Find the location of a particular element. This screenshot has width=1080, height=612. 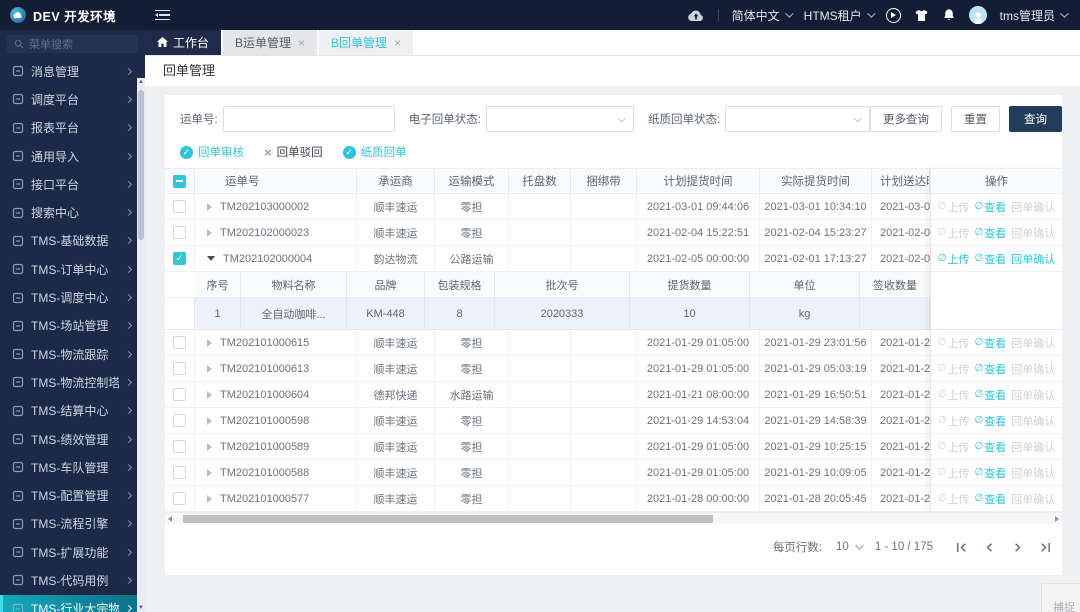

sidebar-item: TMS-代码用例 is located at coordinates (72, 580).